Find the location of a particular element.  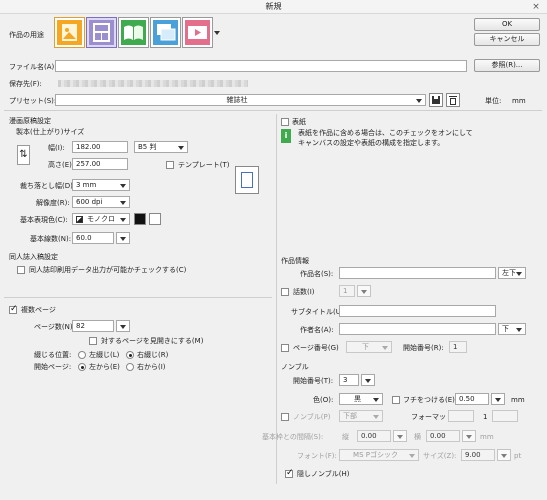

hidden-nombre-label: 隠しノンブル(H) is located at coordinates (323, 474).